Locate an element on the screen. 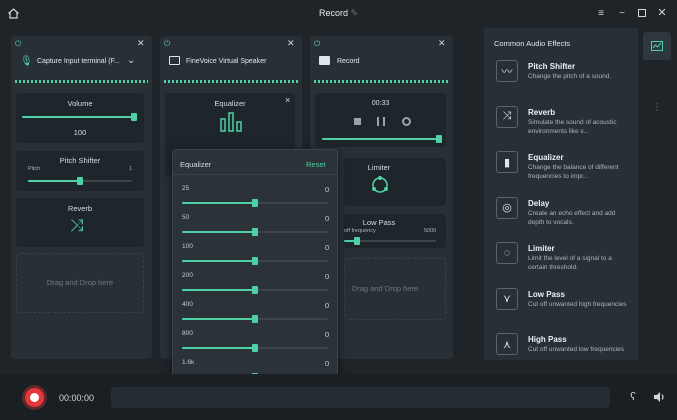  ear-monitor-icon: ʕ is located at coordinates (633, 397).